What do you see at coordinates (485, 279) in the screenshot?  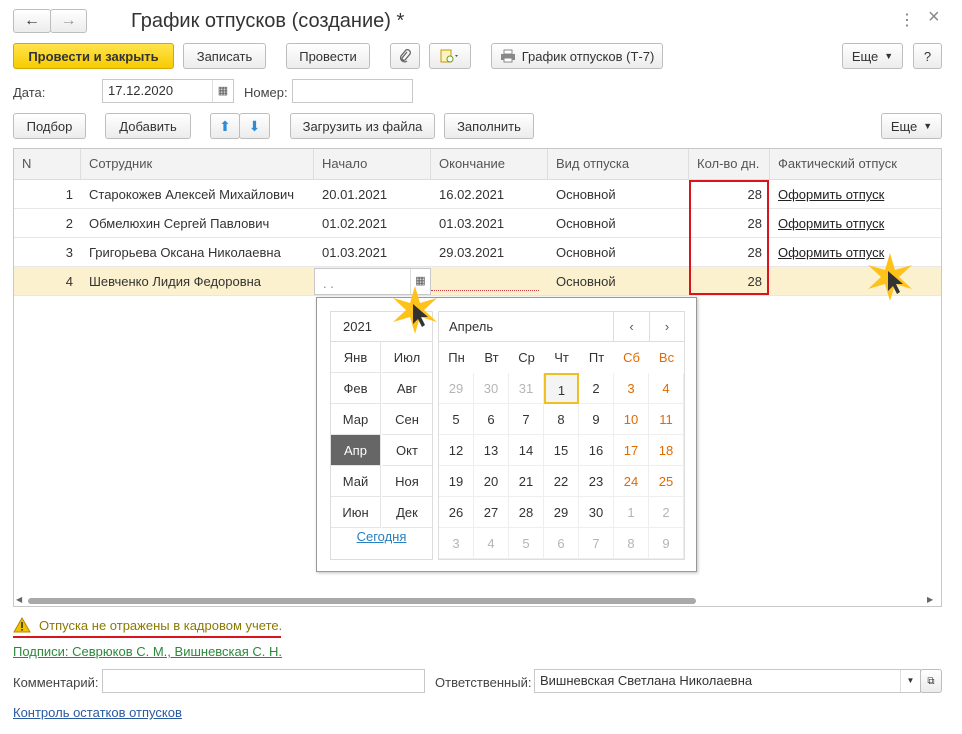 I see `end-date-cell` at bounding box center [485, 279].